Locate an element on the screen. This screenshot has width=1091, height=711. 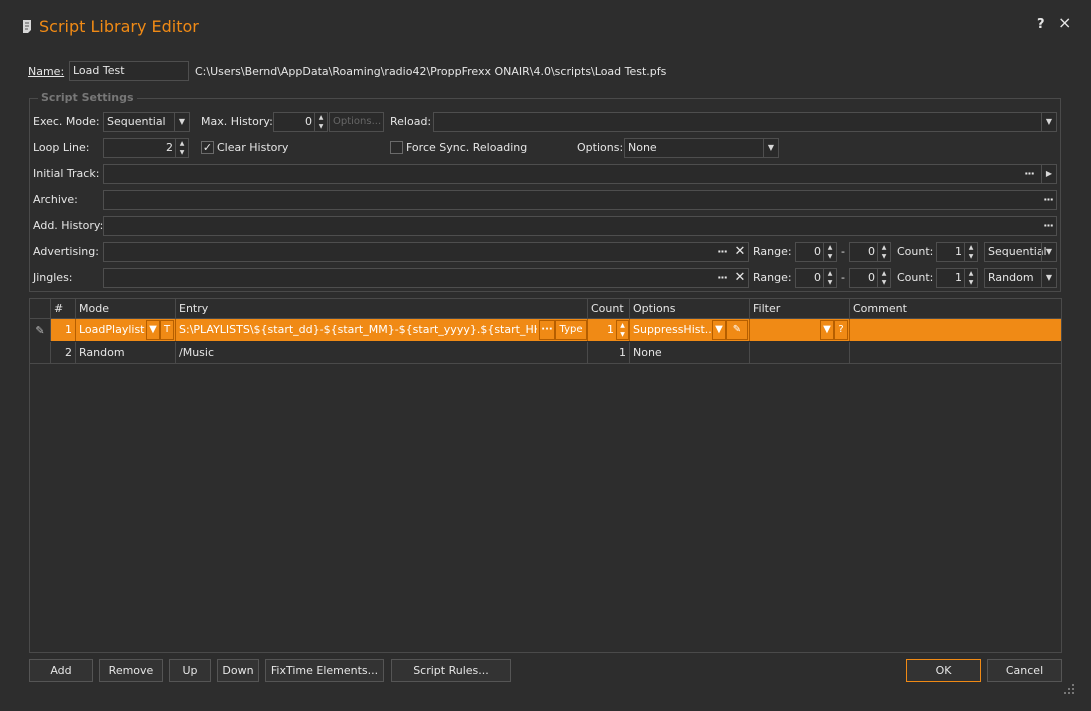
advertising-mode-select: Sequential ▼ is located at coordinates (1020, 252).